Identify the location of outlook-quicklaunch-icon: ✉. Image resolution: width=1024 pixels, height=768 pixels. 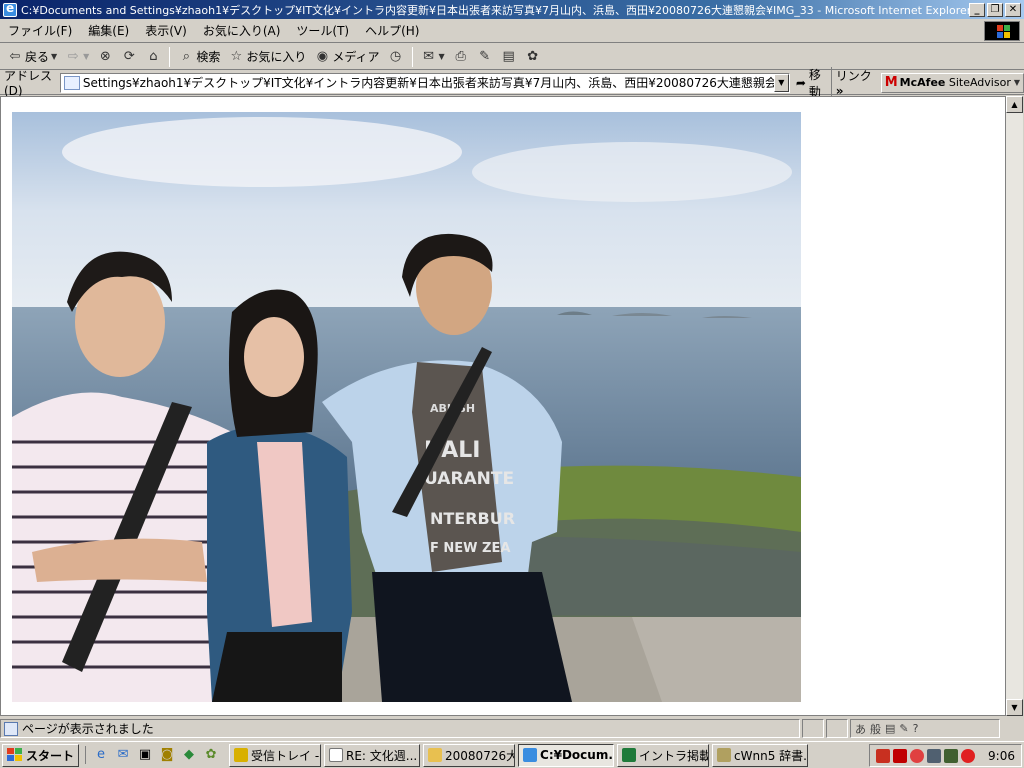
(123, 755).